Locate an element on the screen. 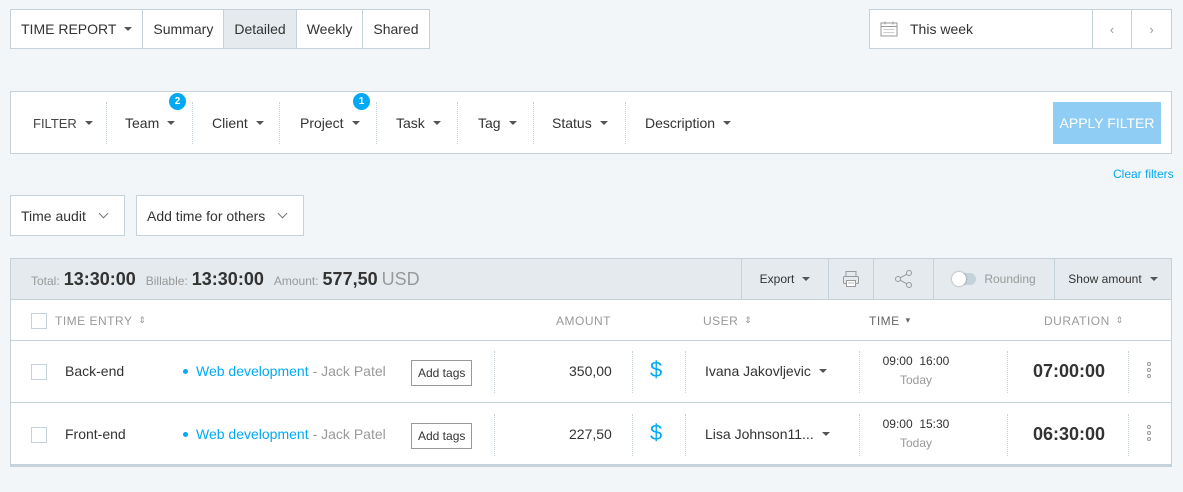 This screenshot has height=492, width=1183. filter-status: Status is located at coordinates (580, 123).